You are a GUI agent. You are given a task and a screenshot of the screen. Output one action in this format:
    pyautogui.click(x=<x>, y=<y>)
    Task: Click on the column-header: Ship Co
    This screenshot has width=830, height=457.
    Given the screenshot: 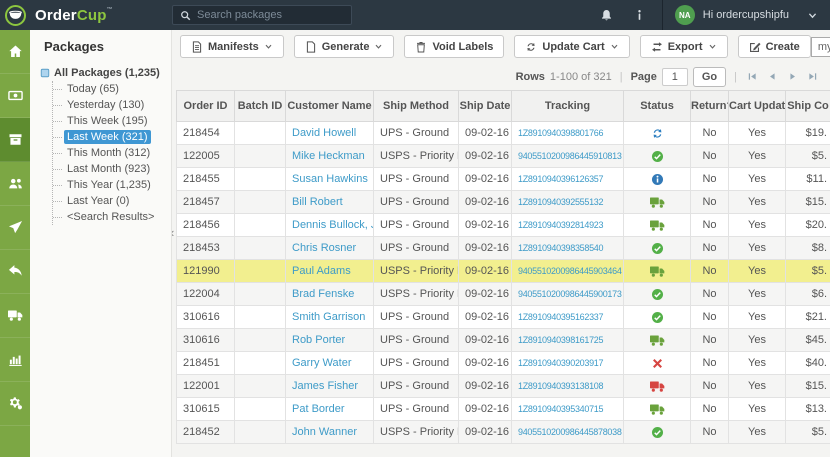 What is the action you would take?
    pyautogui.click(x=807, y=106)
    